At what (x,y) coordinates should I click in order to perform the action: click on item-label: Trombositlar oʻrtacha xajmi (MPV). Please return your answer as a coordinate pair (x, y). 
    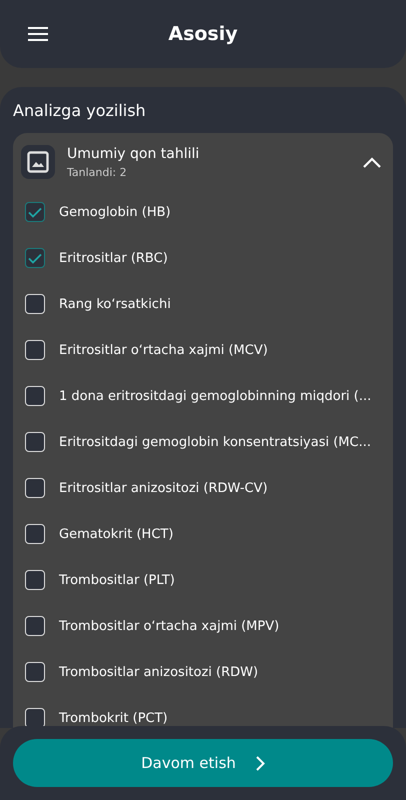
    Looking at the image, I should click on (169, 626).